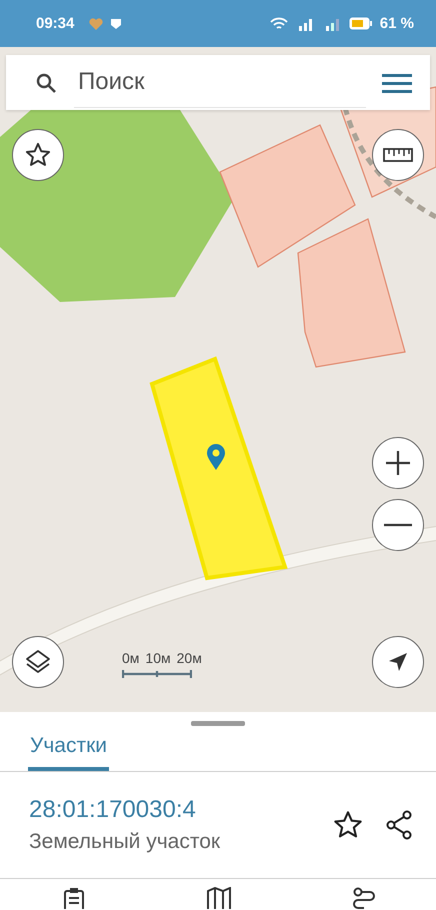 This screenshot has height=910, width=436. Describe the element at coordinates (158, 658) in the screenshot. I see `scale-label: 10м` at that location.